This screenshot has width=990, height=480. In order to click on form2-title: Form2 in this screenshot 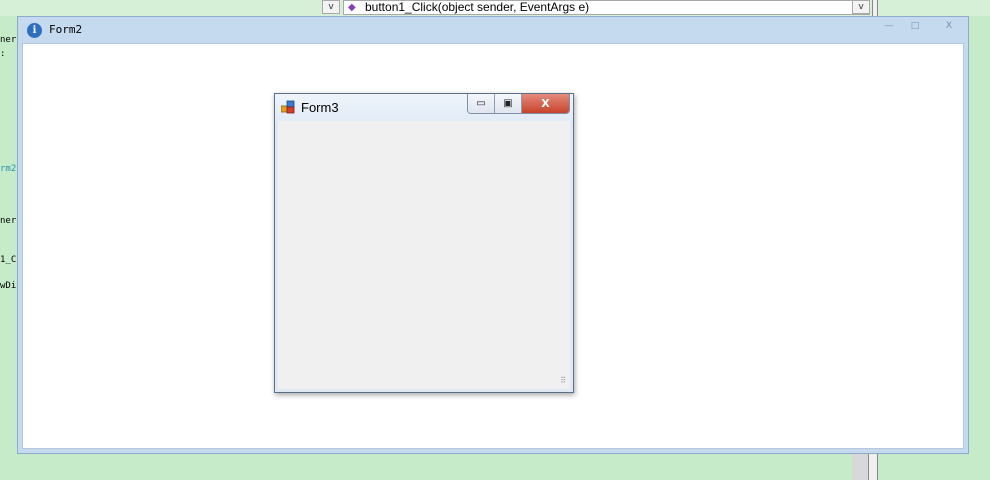, I will do `click(66, 29)`.